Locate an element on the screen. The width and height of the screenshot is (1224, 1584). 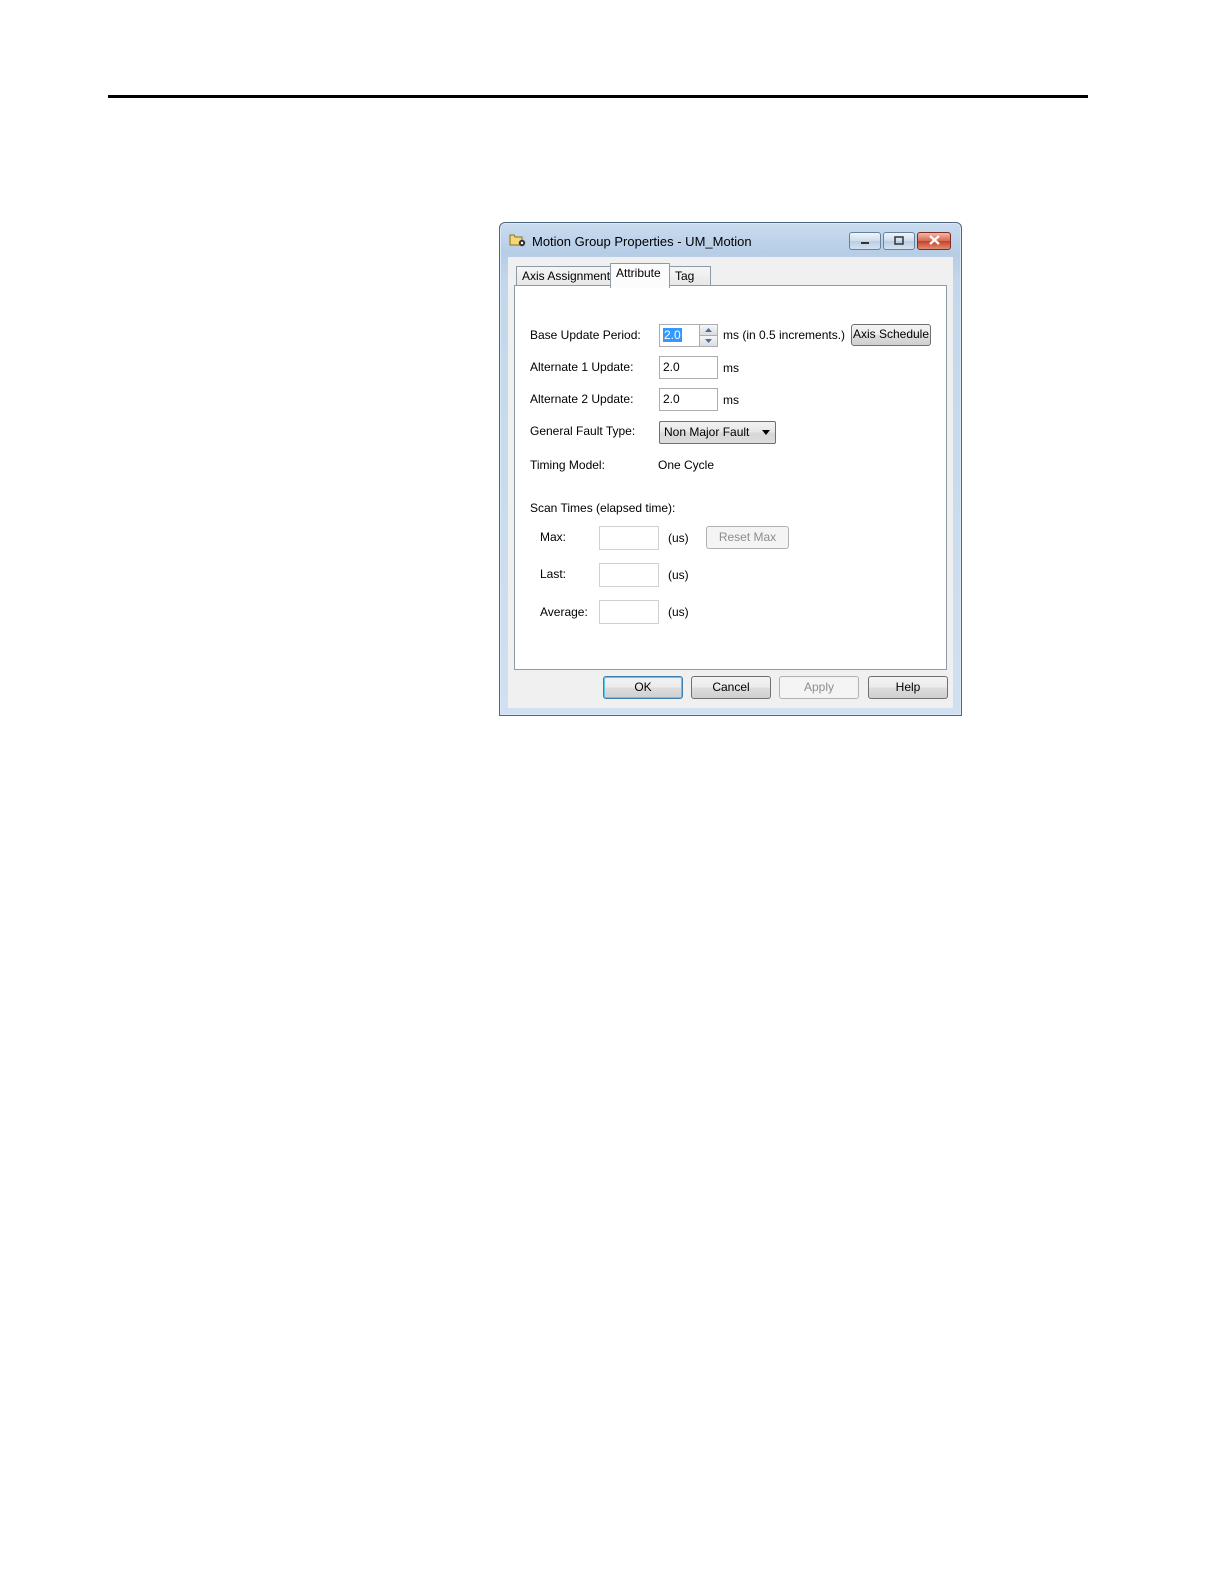
minimize-icon is located at coordinates (865, 241).